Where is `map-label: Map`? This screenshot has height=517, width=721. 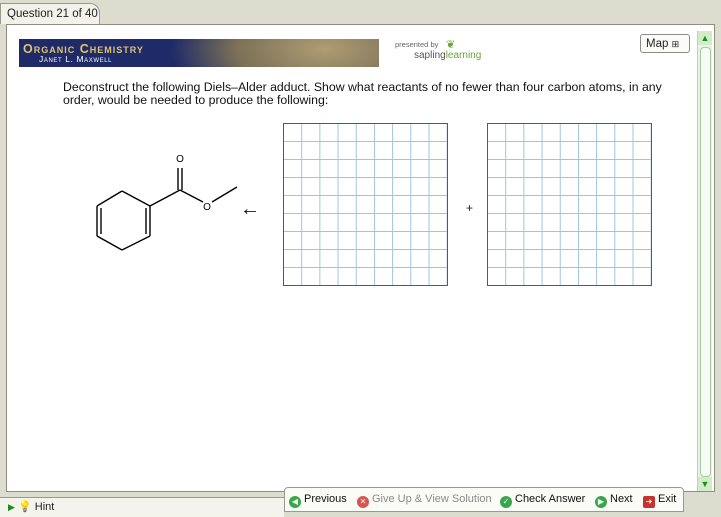
map-label: Map is located at coordinates (657, 44).